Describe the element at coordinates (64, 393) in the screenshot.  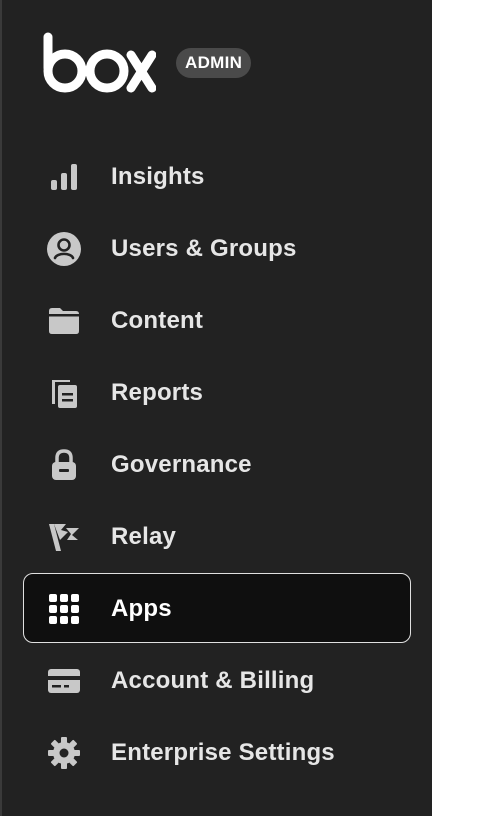
I see `documents-icon` at that location.